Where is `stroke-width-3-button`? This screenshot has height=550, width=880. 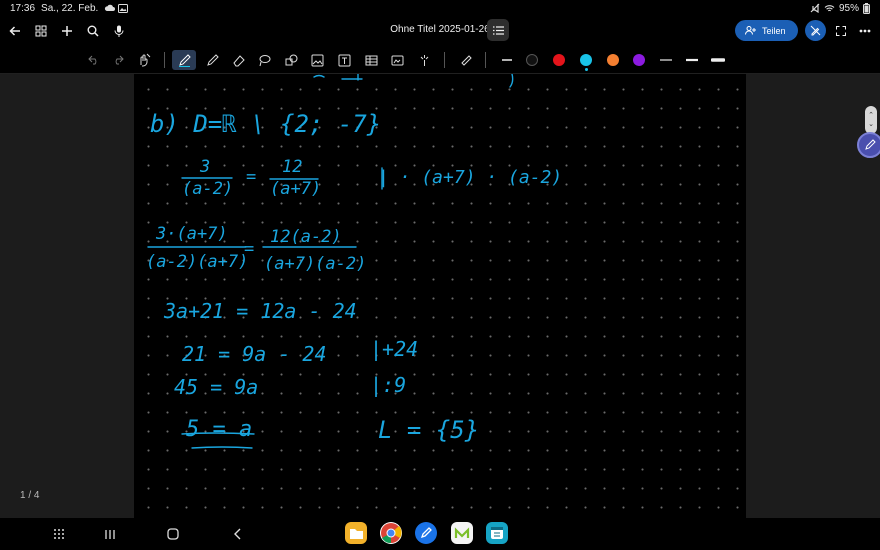 stroke-width-3-button is located at coordinates (718, 60).